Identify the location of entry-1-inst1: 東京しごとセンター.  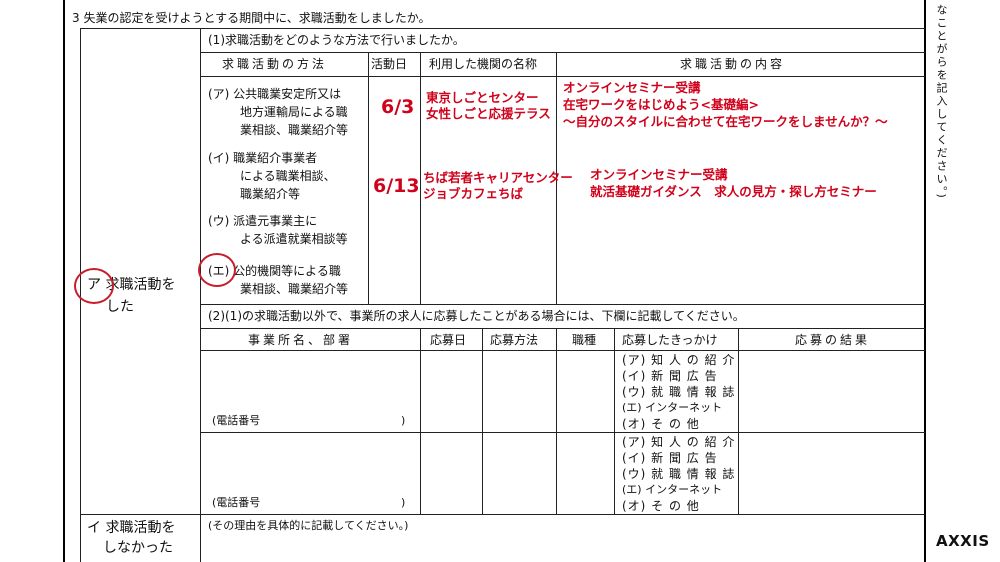
(482, 97).